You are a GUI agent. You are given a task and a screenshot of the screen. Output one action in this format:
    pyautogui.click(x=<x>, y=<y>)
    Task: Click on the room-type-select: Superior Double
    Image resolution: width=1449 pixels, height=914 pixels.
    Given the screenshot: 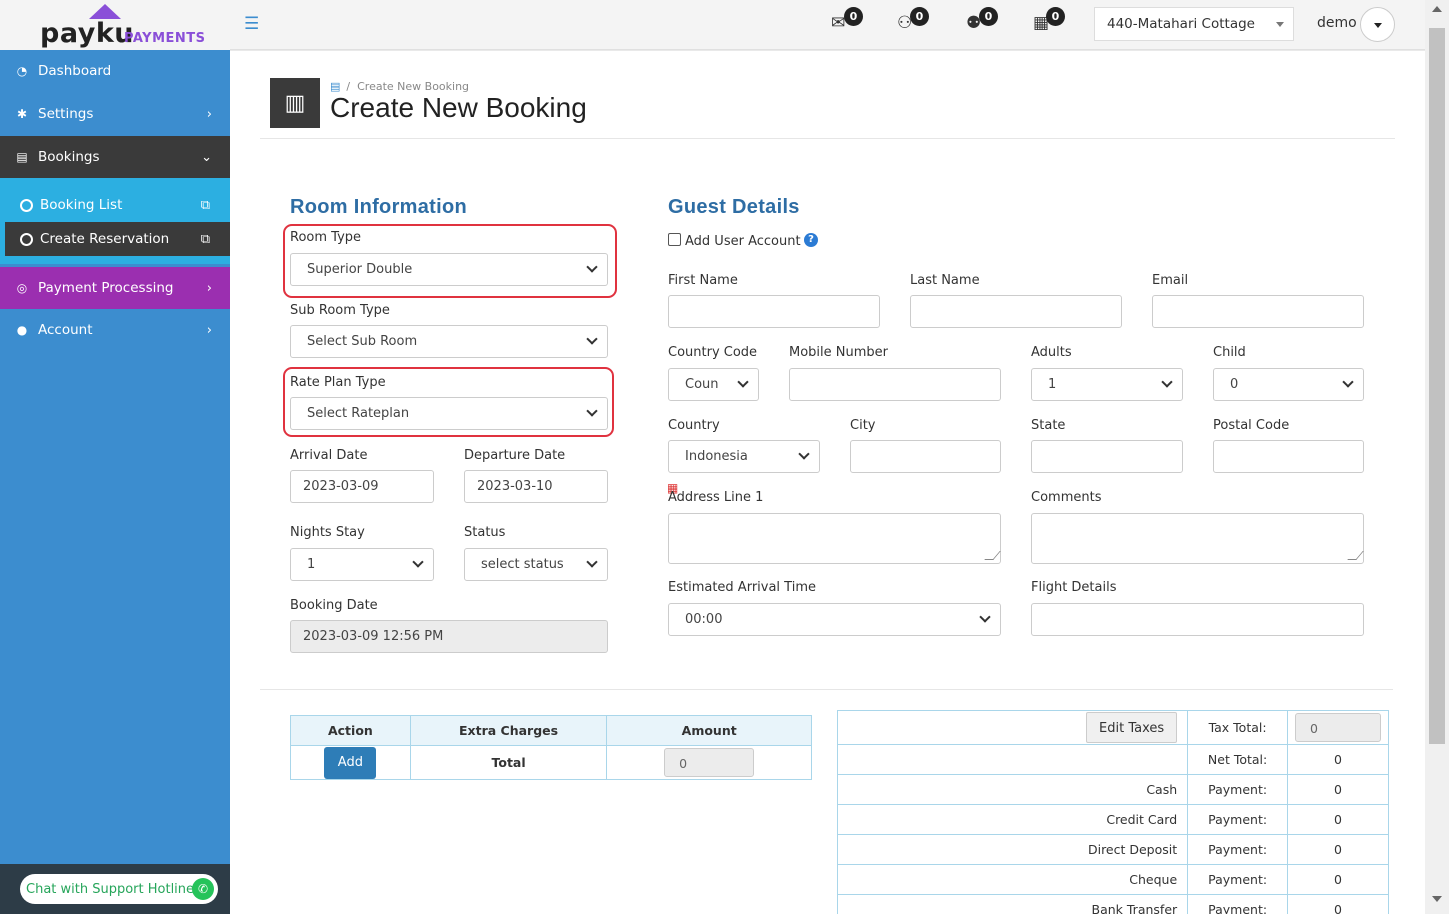 What is the action you would take?
    pyautogui.click(x=449, y=269)
    